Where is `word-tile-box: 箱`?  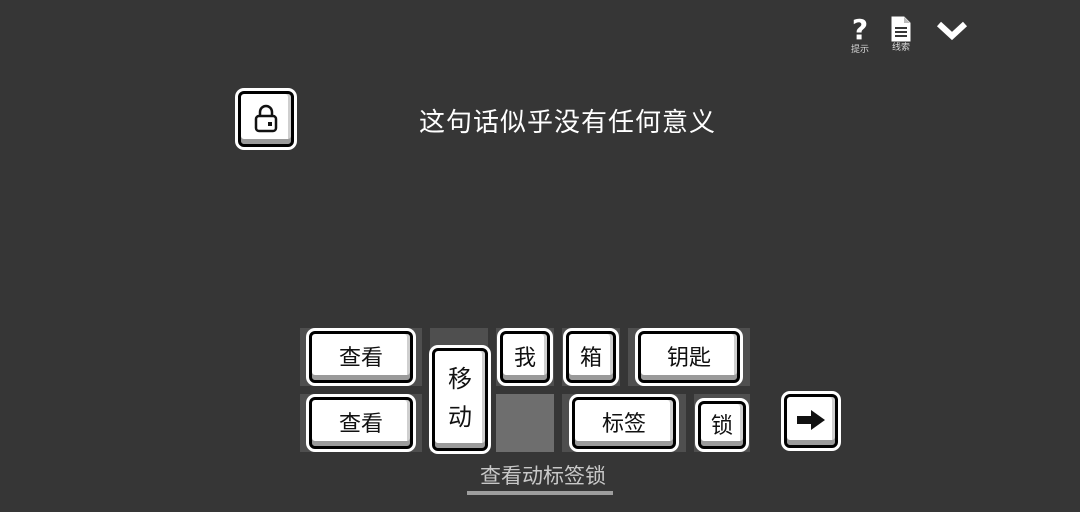 word-tile-box: 箱 is located at coordinates (591, 357).